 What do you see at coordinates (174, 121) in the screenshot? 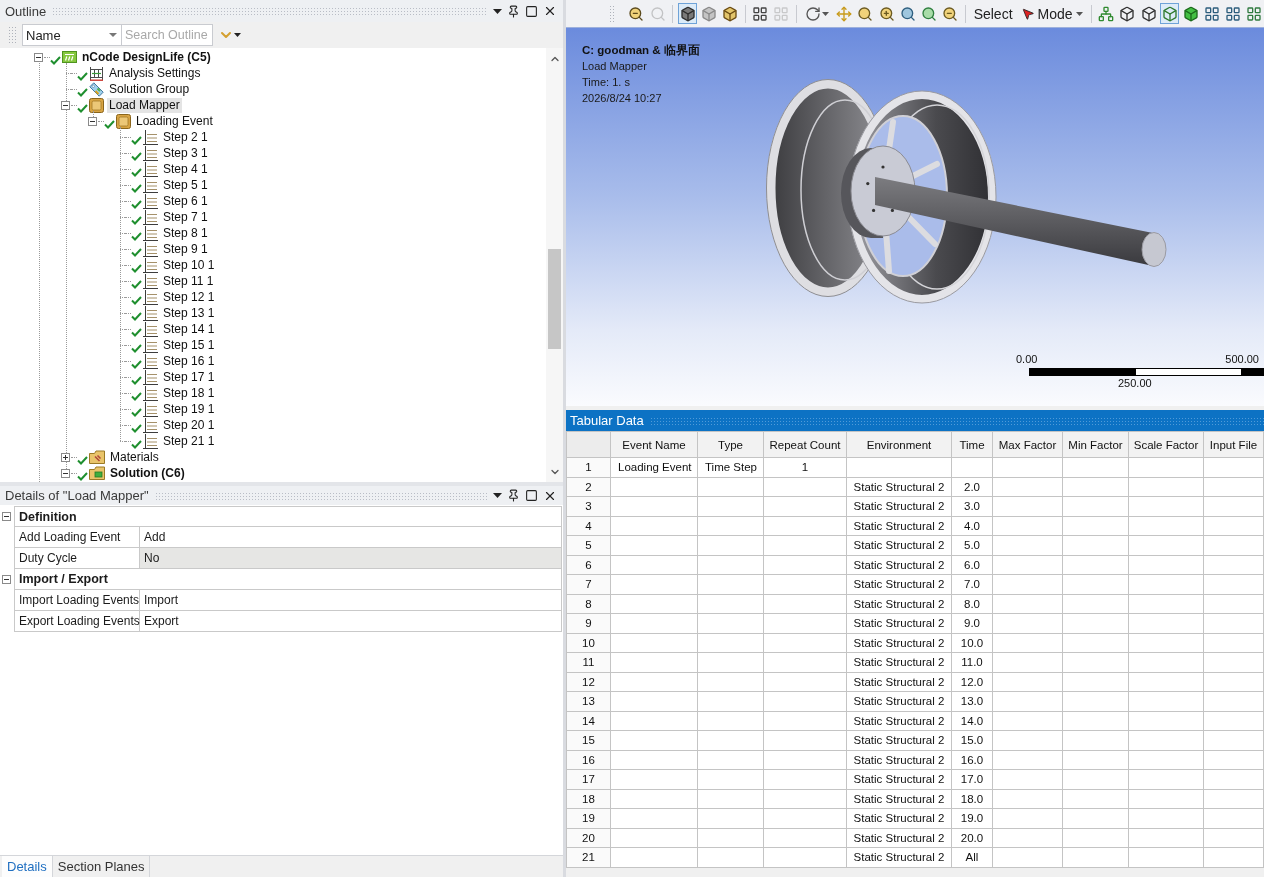
I see `tree-item: Loading Event` at bounding box center [174, 121].